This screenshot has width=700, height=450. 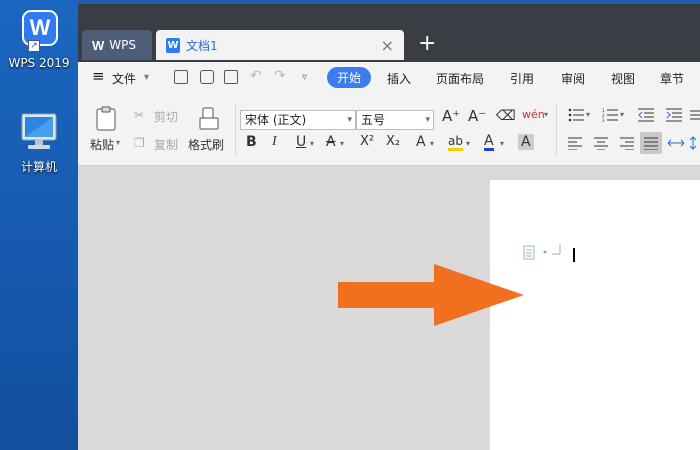 What do you see at coordinates (39, 132) in the screenshot?
I see `computer-icon` at bounding box center [39, 132].